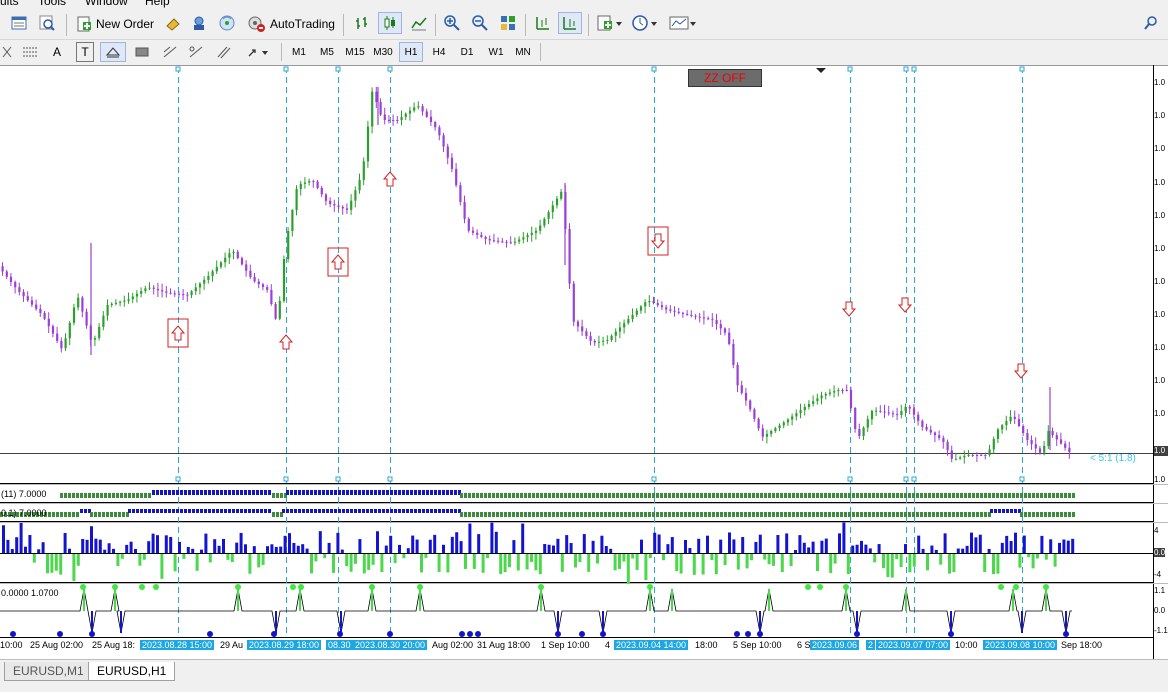 The image size is (1168, 692). What do you see at coordinates (299, 52) in the screenshot?
I see `timeframe-m1: M1` at bounding box center [299, 52].